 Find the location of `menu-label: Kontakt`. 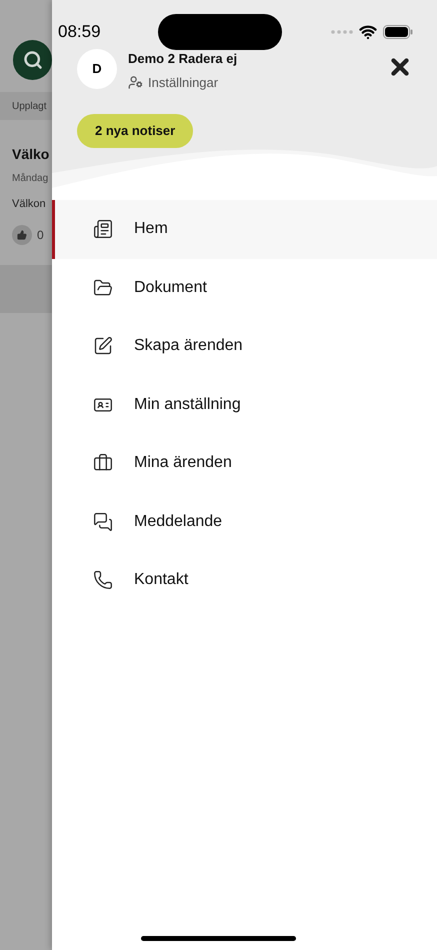

menu-label: Kontakt is located at coordinates (161, 580).